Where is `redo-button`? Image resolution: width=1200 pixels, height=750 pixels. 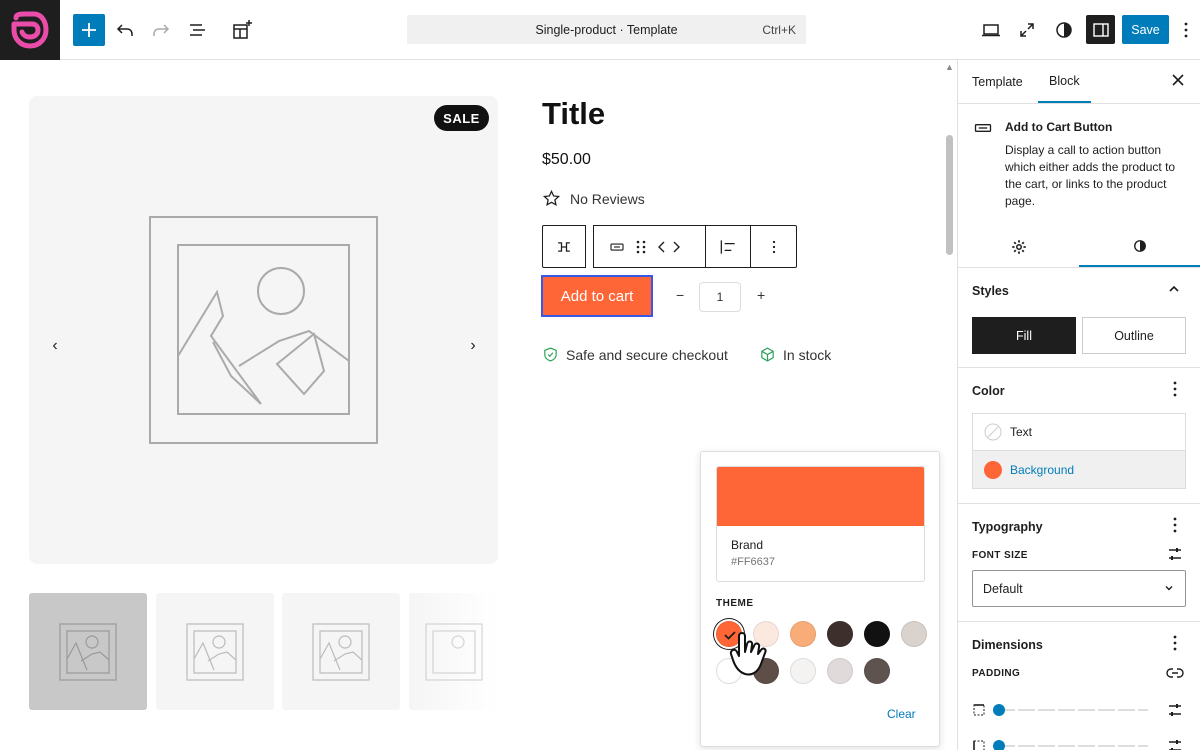 redo-button is located at coordinates (161, 30).